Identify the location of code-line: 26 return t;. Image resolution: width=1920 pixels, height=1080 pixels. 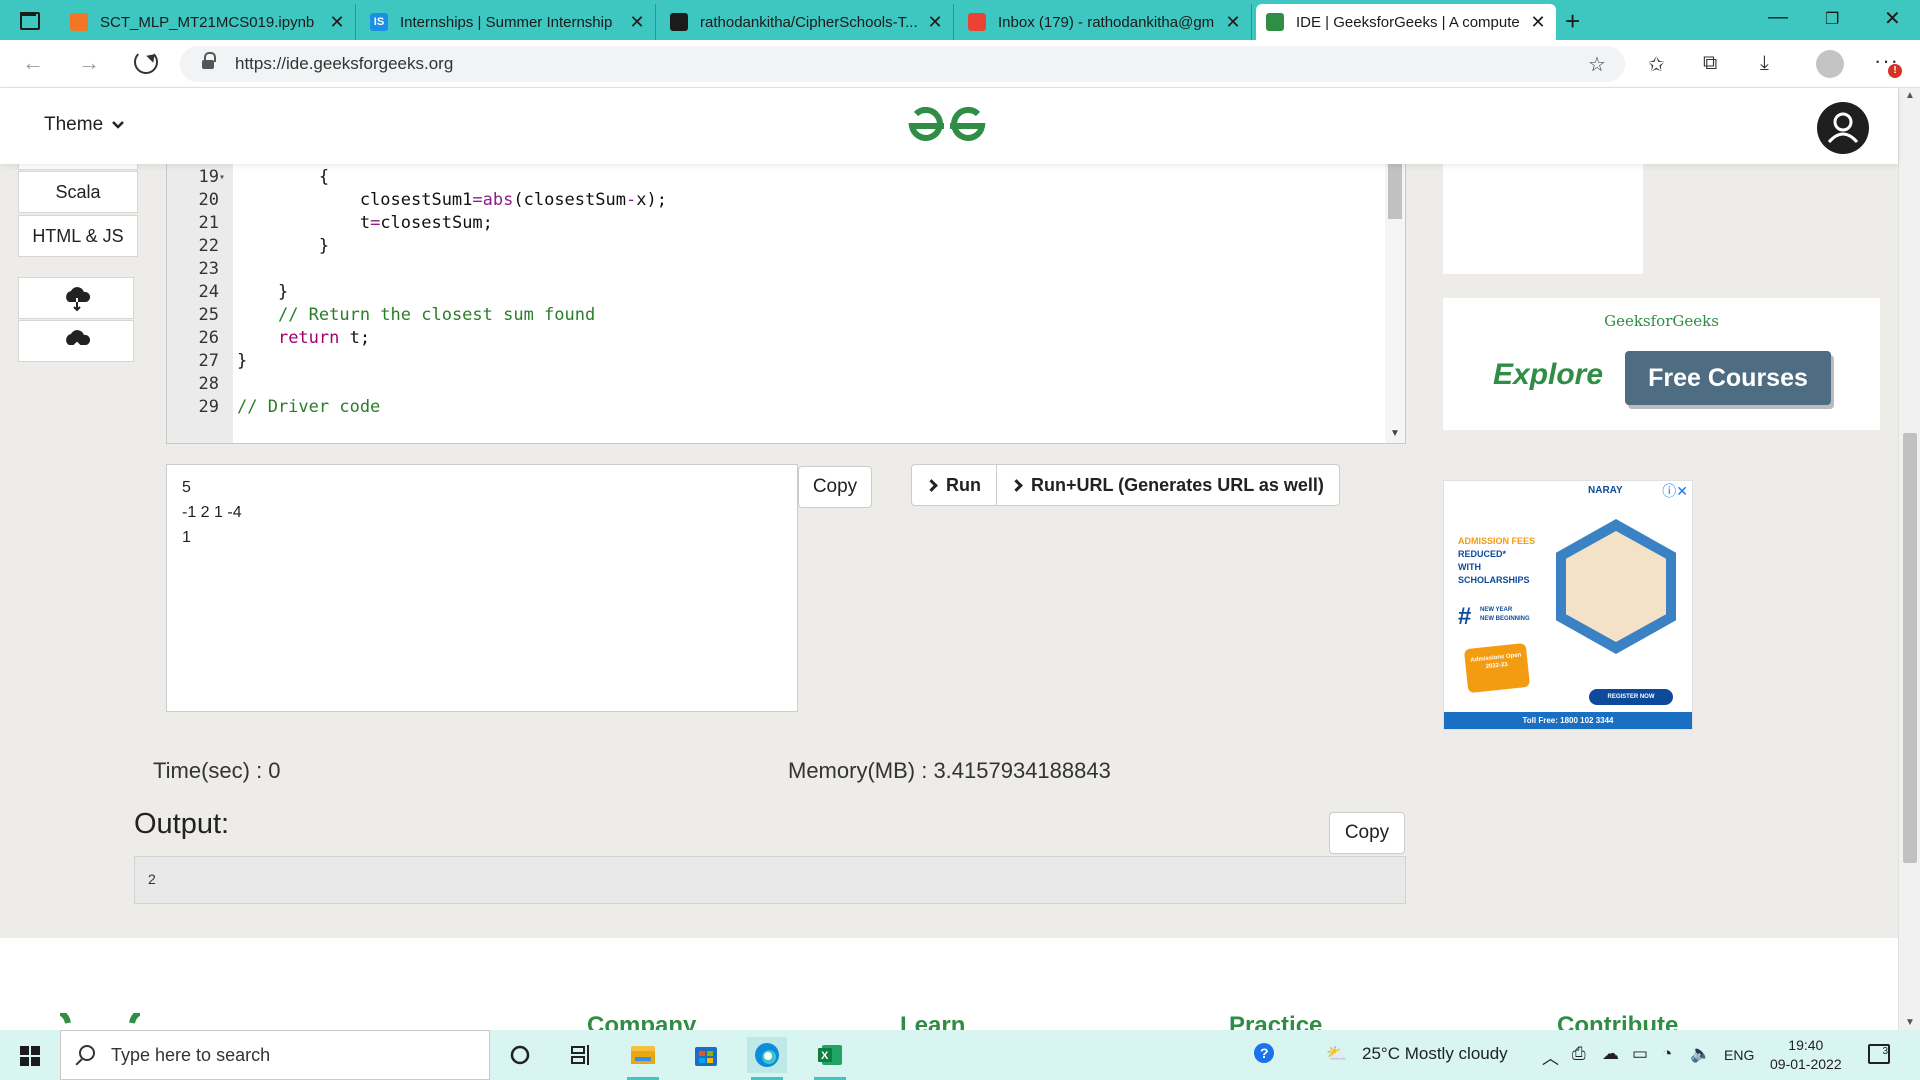
(777, 338).